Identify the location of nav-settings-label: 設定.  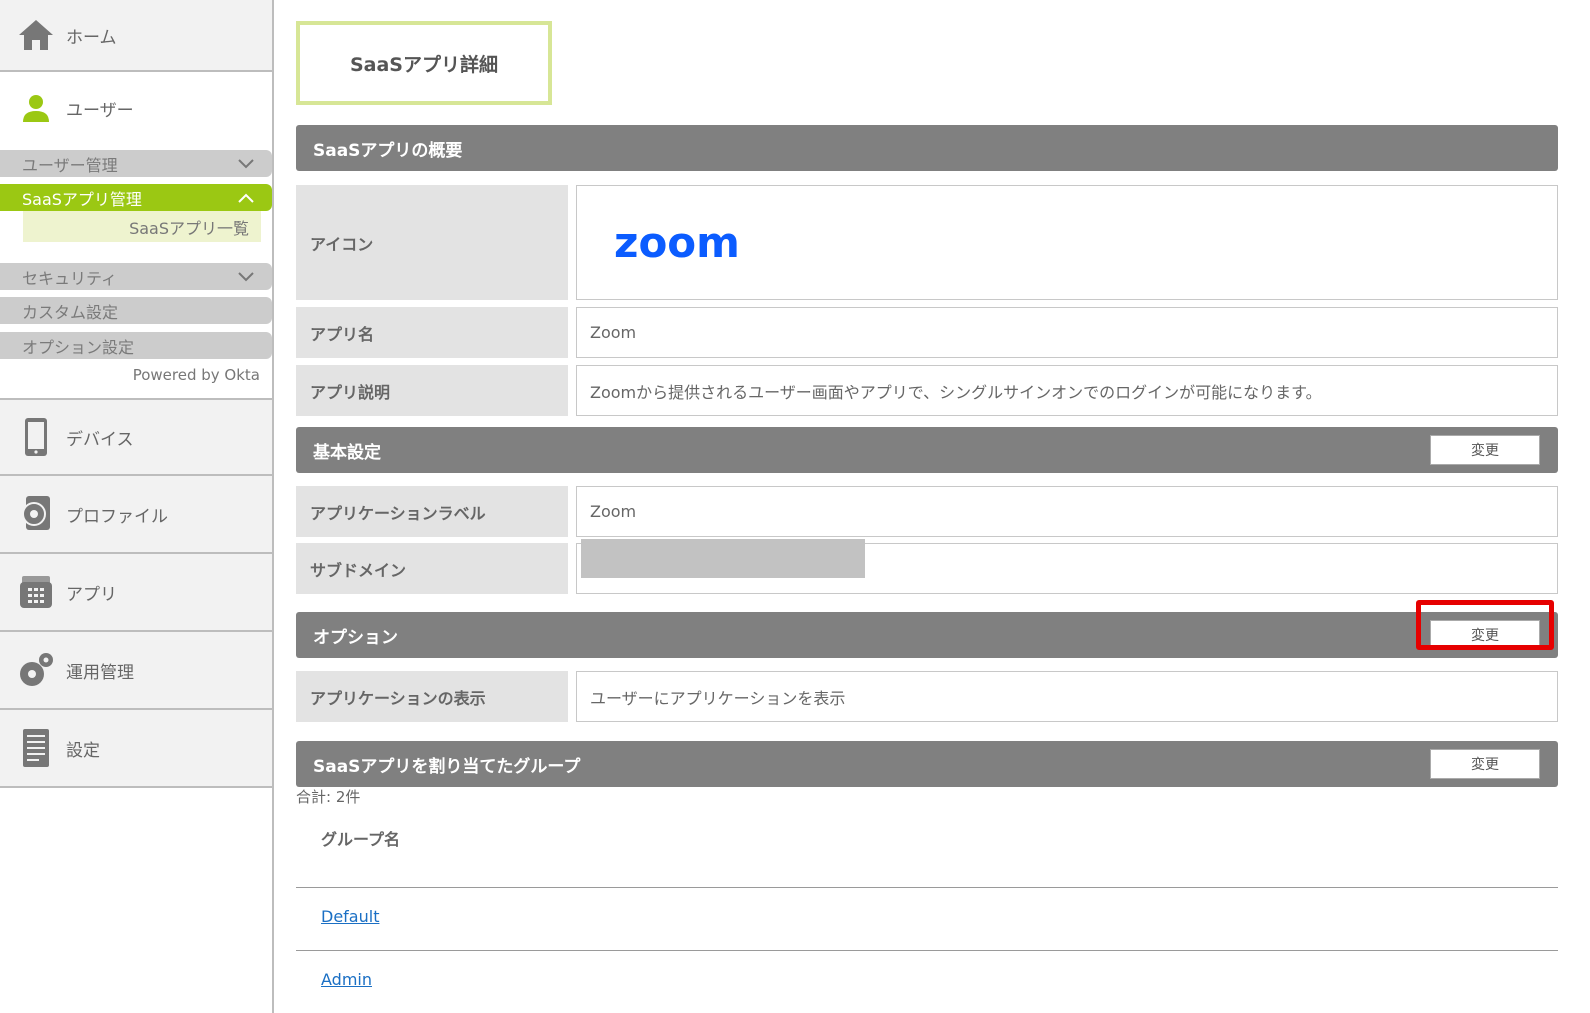
(83, 750).